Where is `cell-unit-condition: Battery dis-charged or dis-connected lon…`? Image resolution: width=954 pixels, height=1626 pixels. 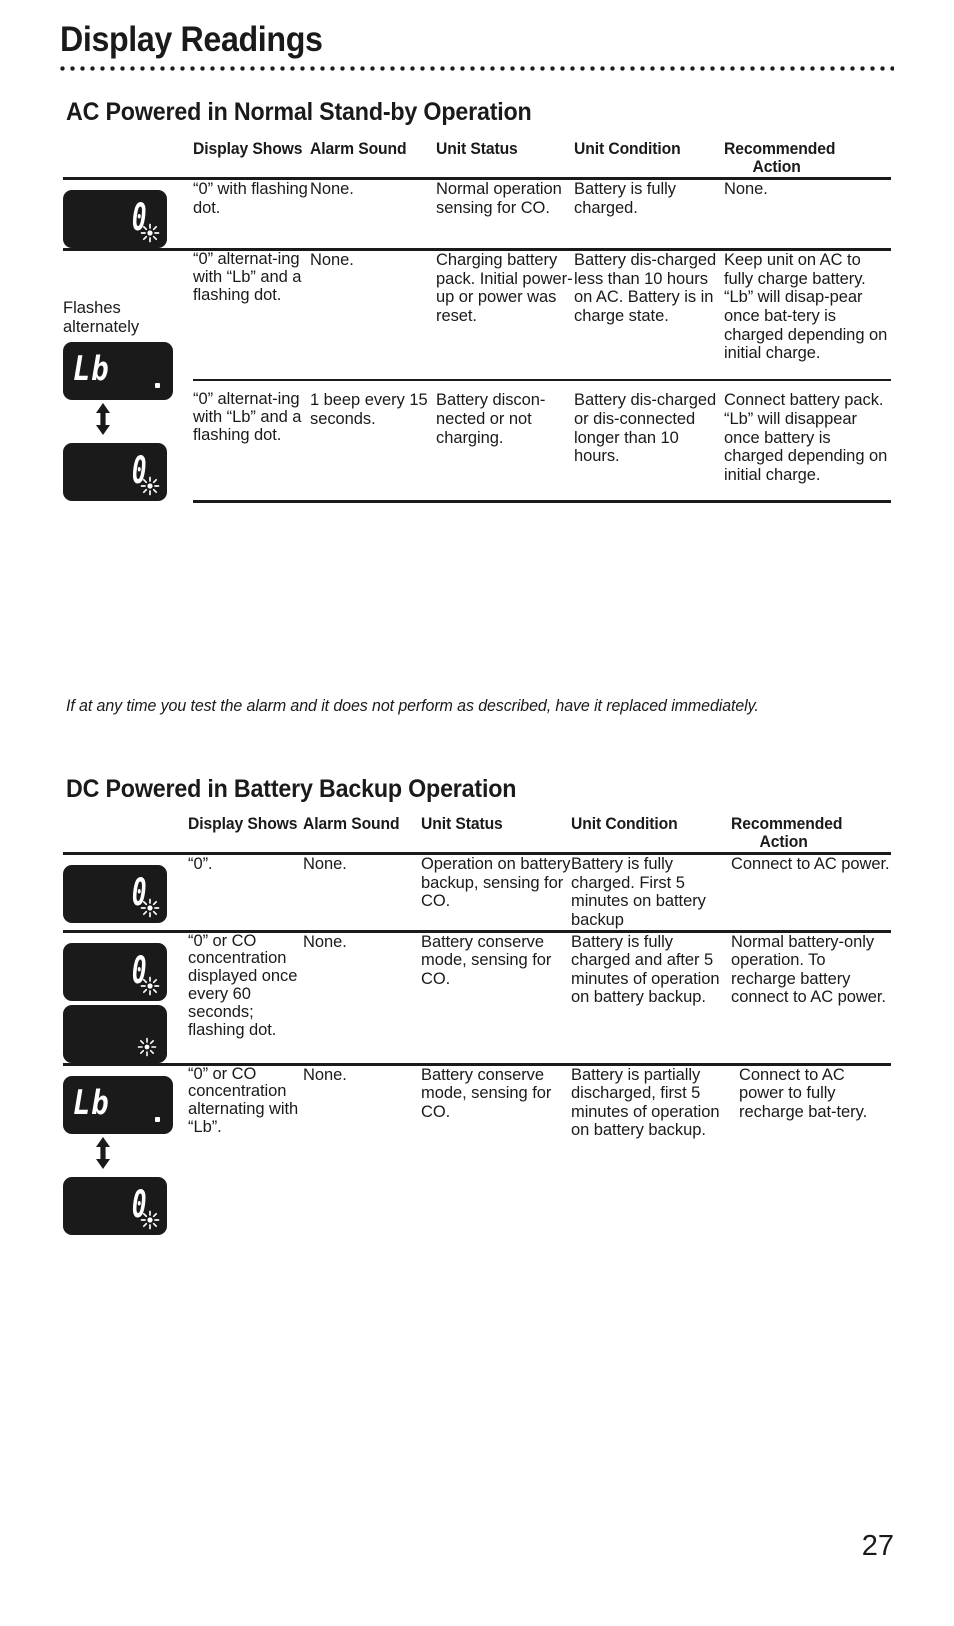
cell-unit-condition: Battery dis-charged or dis-connected lon… is located at coordinates (649, 441).